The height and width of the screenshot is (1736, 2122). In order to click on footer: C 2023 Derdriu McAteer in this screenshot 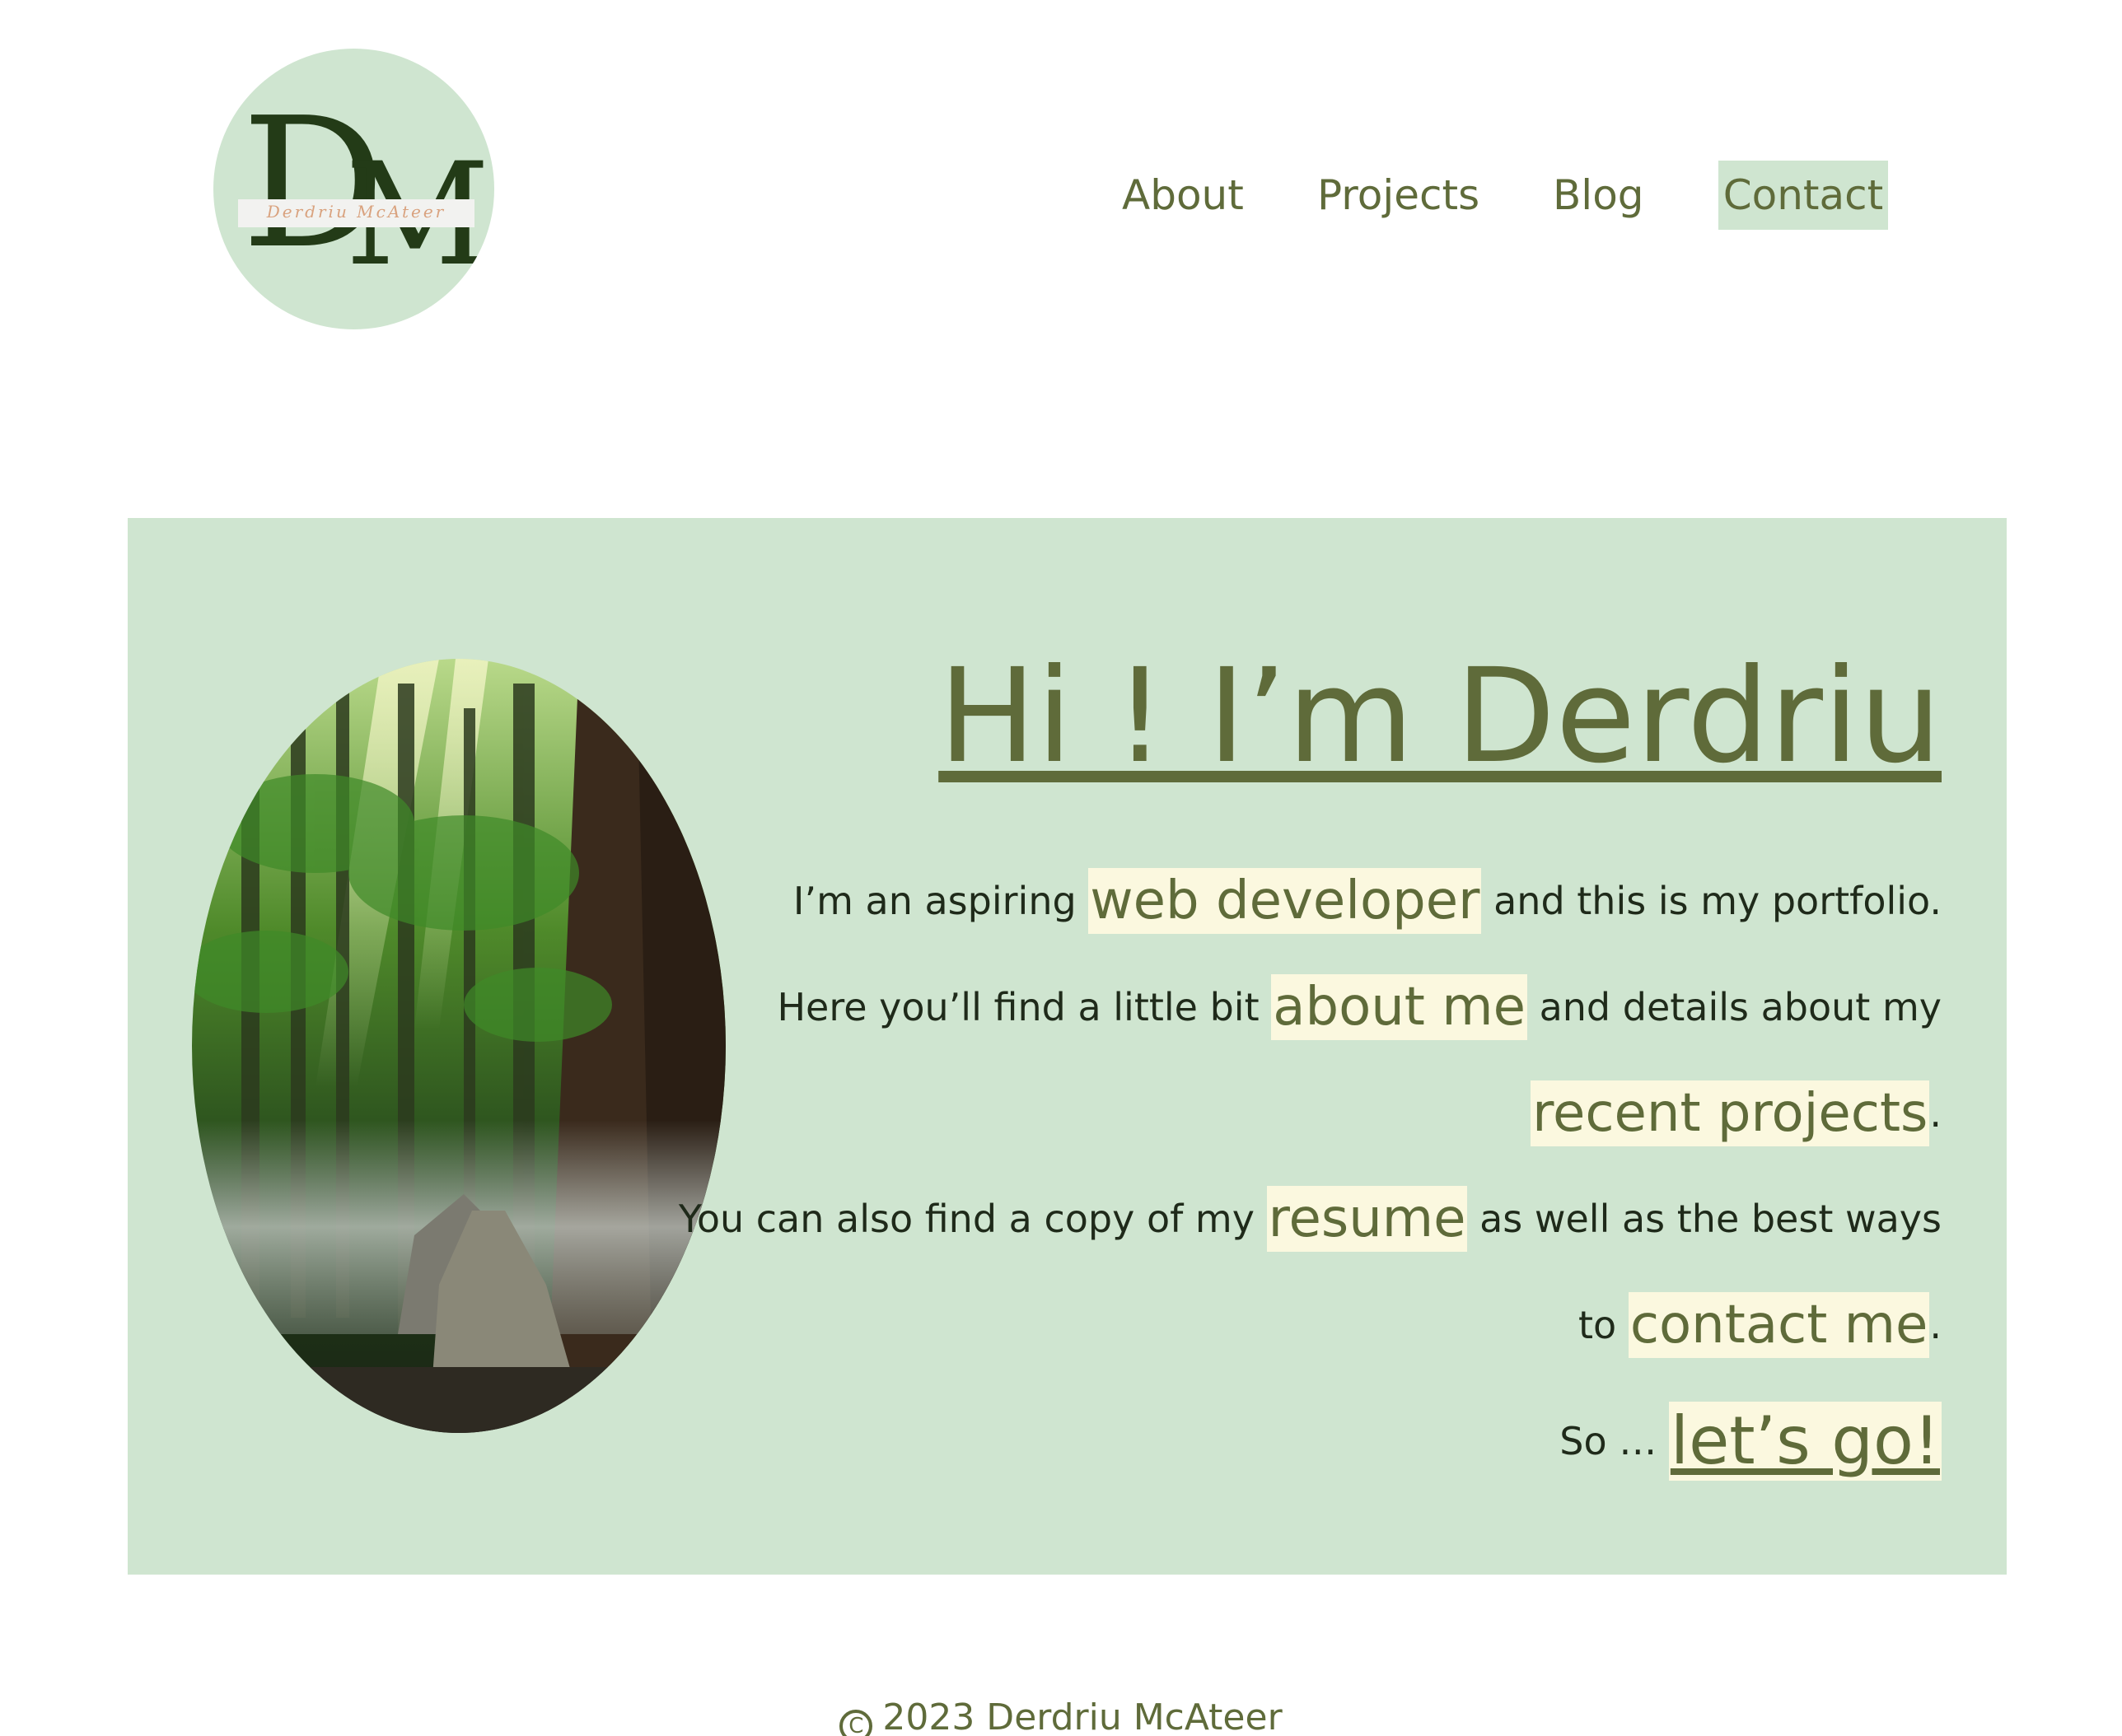, I will do `click(1061, 1716)`.